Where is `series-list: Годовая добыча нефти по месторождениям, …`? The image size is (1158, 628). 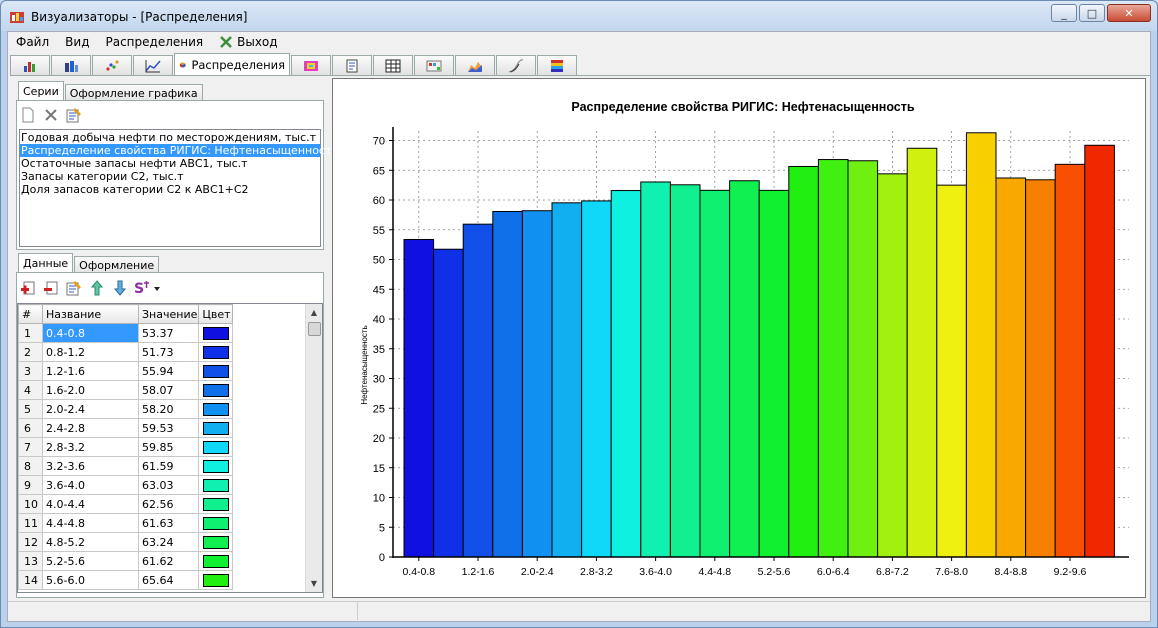
series-list: Годовая добыча нефти по месторождениям, … is located at coordinates (178, 188).